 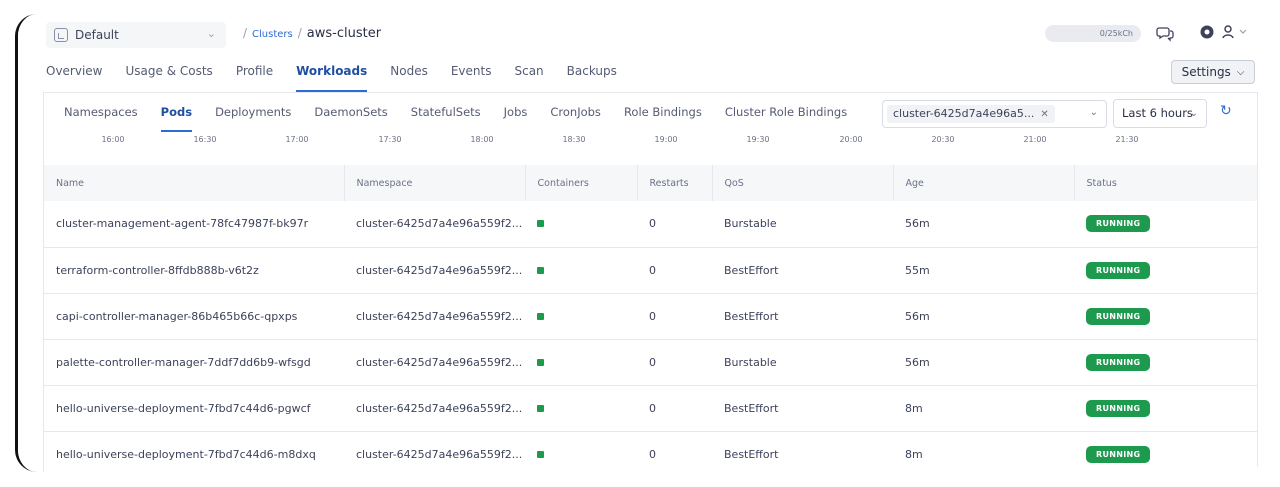 What do you see at coordinates (943, 139) in the screenshot?
I see `timeline-tick: 20:30` at bounding box center [943, 139].